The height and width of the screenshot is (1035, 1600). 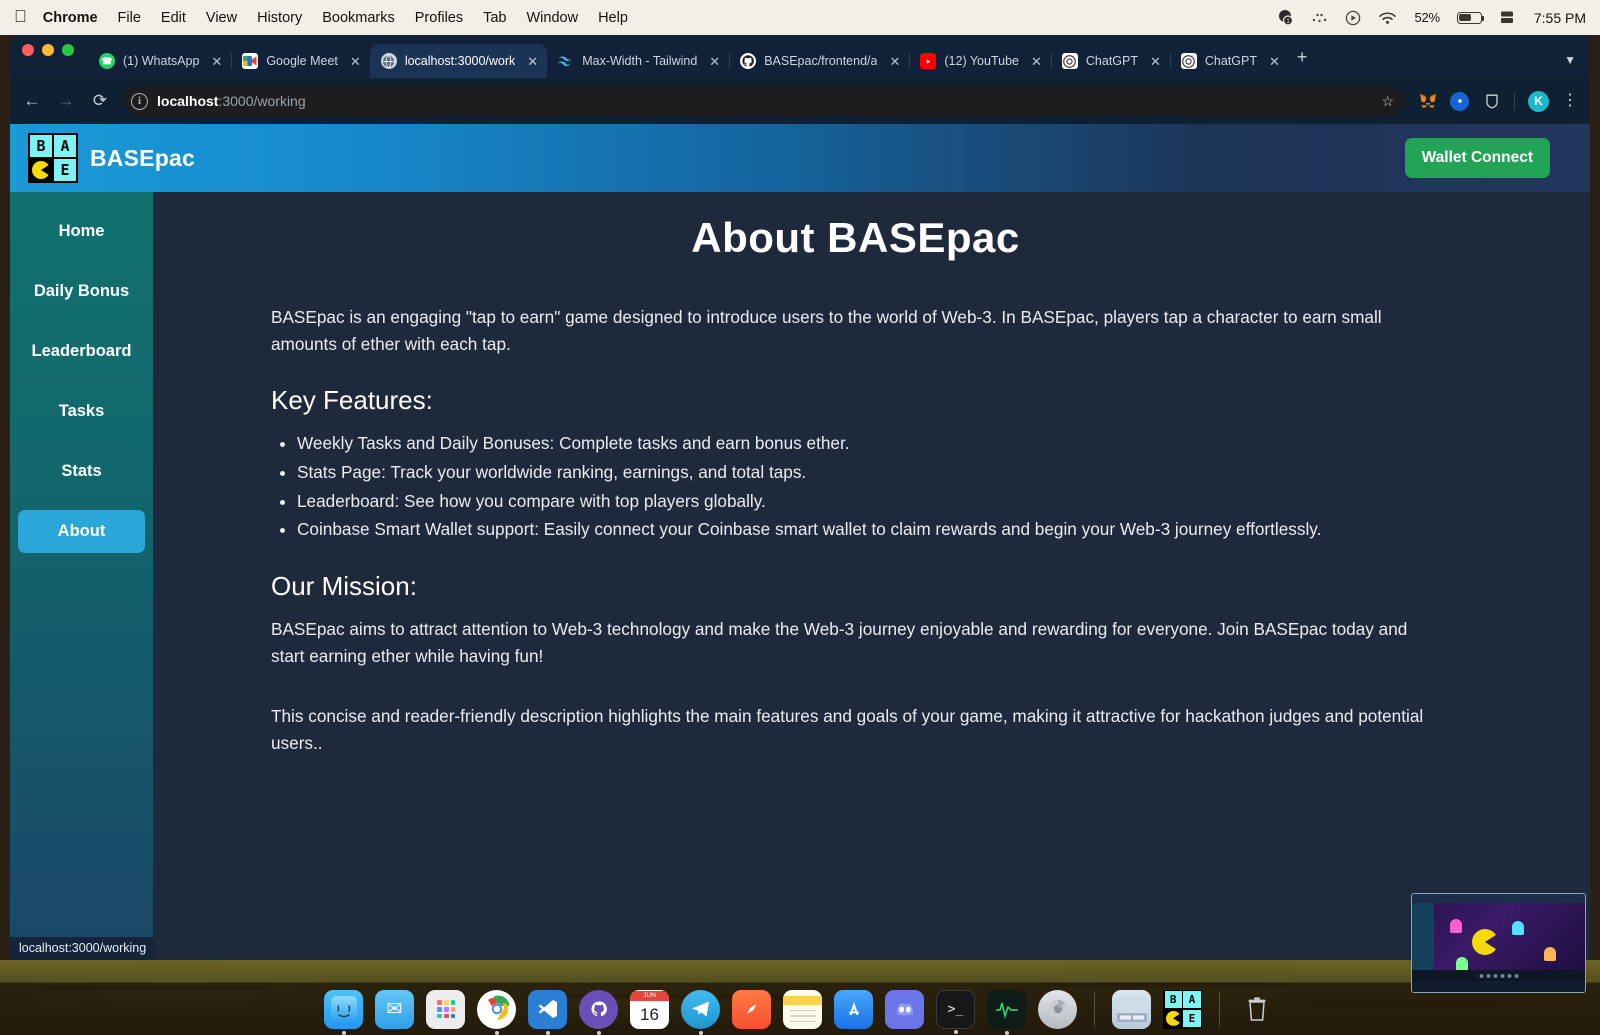 I want to click on address-bar: i localhost:3000/working ☆, so click(x=764, y=101).